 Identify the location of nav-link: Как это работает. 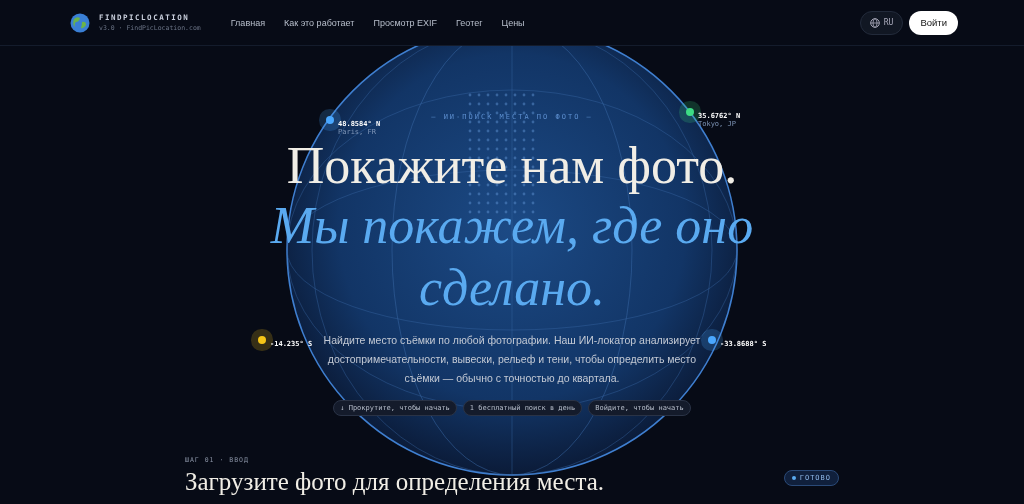
(319, 22).